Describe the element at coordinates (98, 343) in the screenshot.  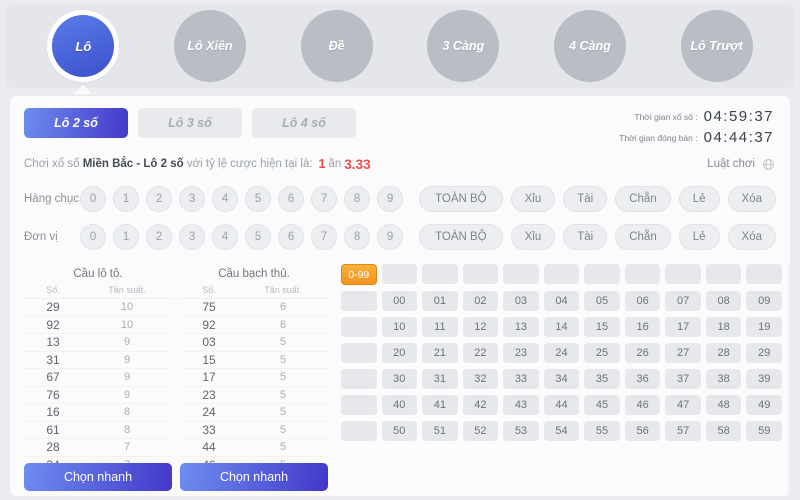
I see `table-row: 13 9` at that location.